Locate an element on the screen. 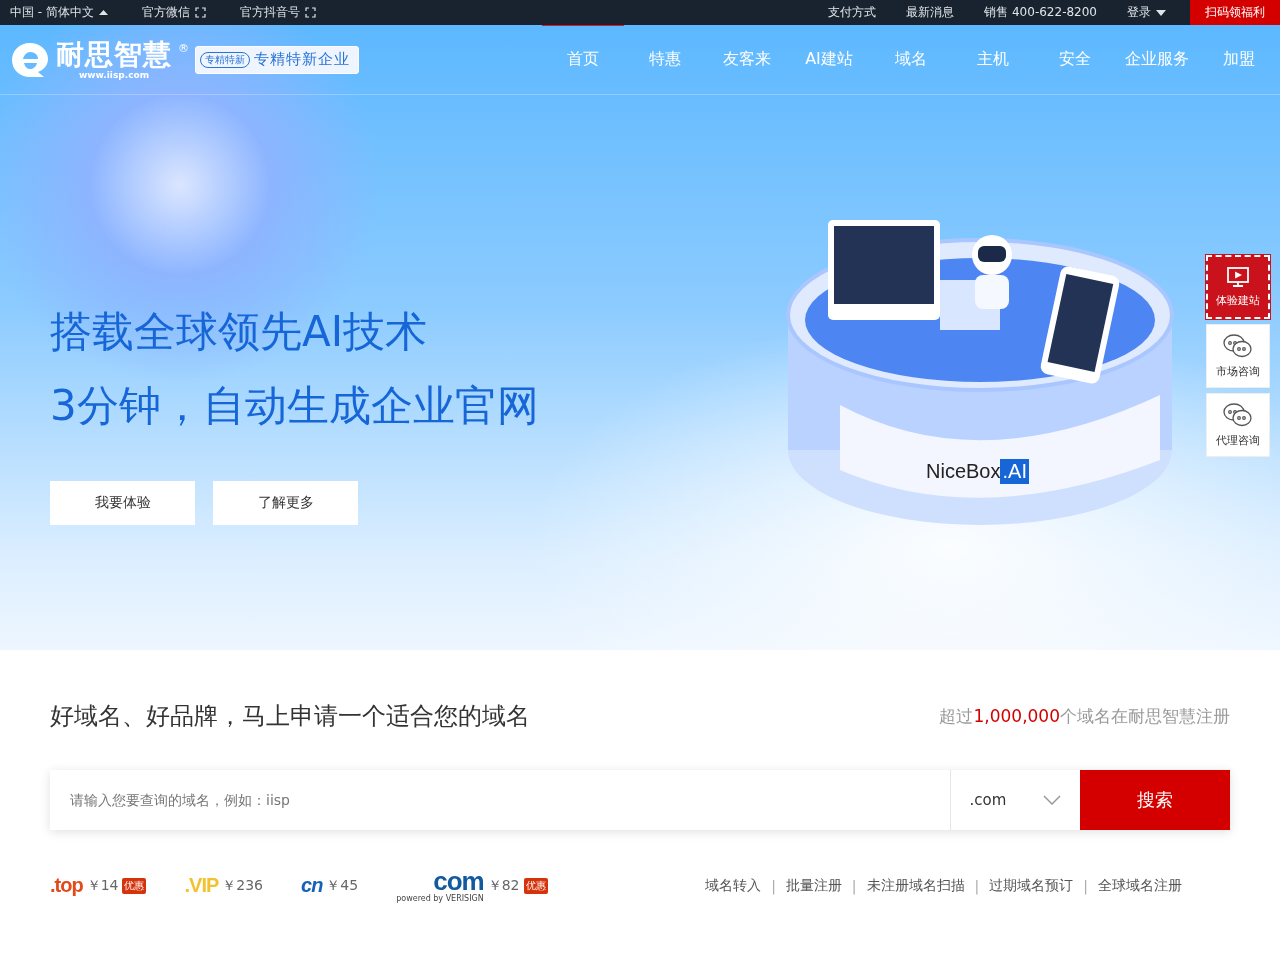  hero-subline: 3分钟，自动生成企业官网 is located at coordinates (294, 406).